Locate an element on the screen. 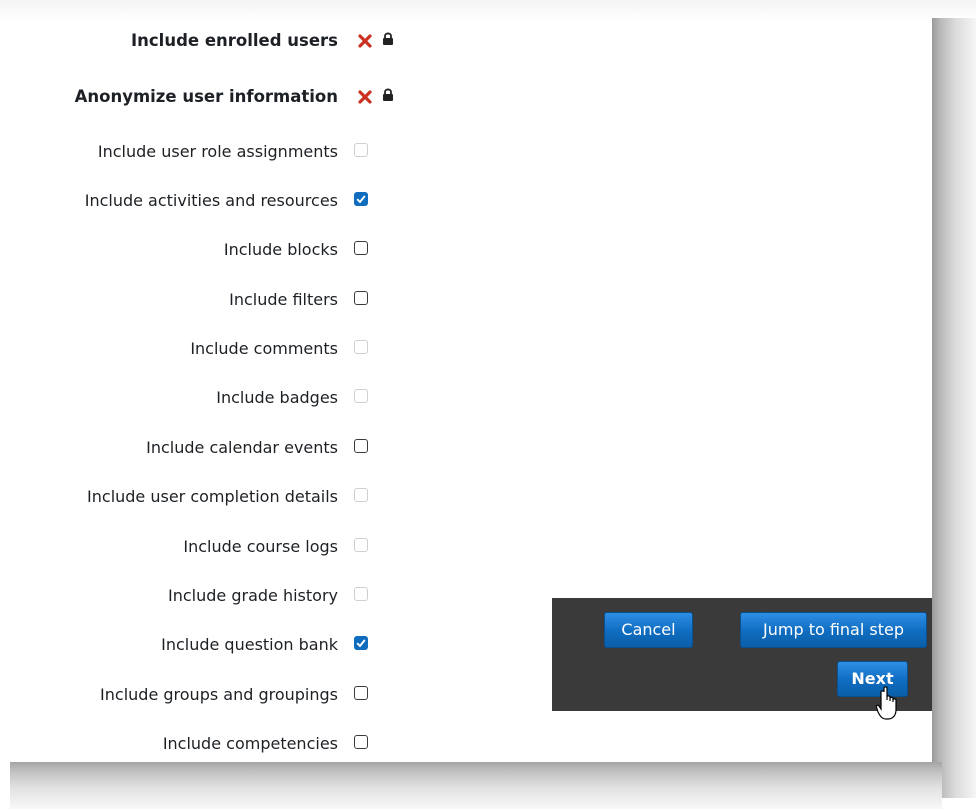  setting-row: Include user role assignments is located at coordinates (208, 153).